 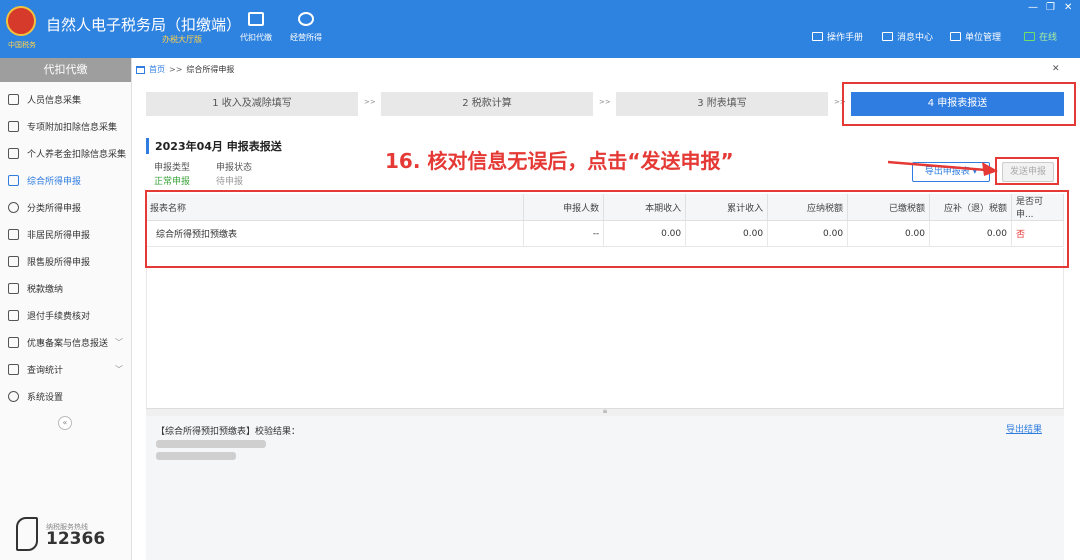 What do you see at coordinates (13, 315) in the screenshot?
I see `receipt-icon` at bounding box center [13, 315].